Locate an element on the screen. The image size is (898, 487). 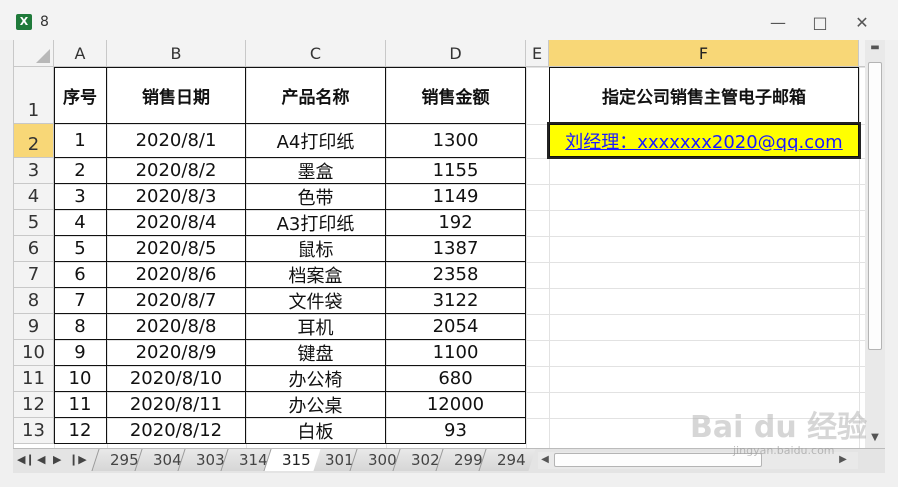
table-cell: 11 is located at coordinates (80, 405).